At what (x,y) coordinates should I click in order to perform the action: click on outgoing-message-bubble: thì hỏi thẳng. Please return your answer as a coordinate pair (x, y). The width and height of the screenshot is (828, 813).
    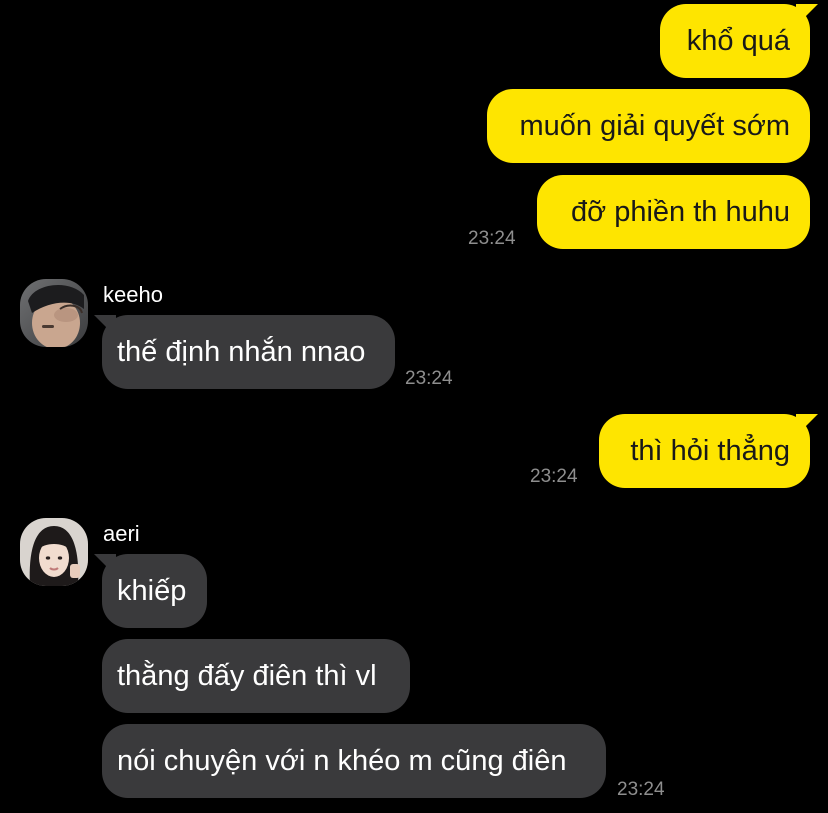
    Looking at the image, I should click on (704, 451).